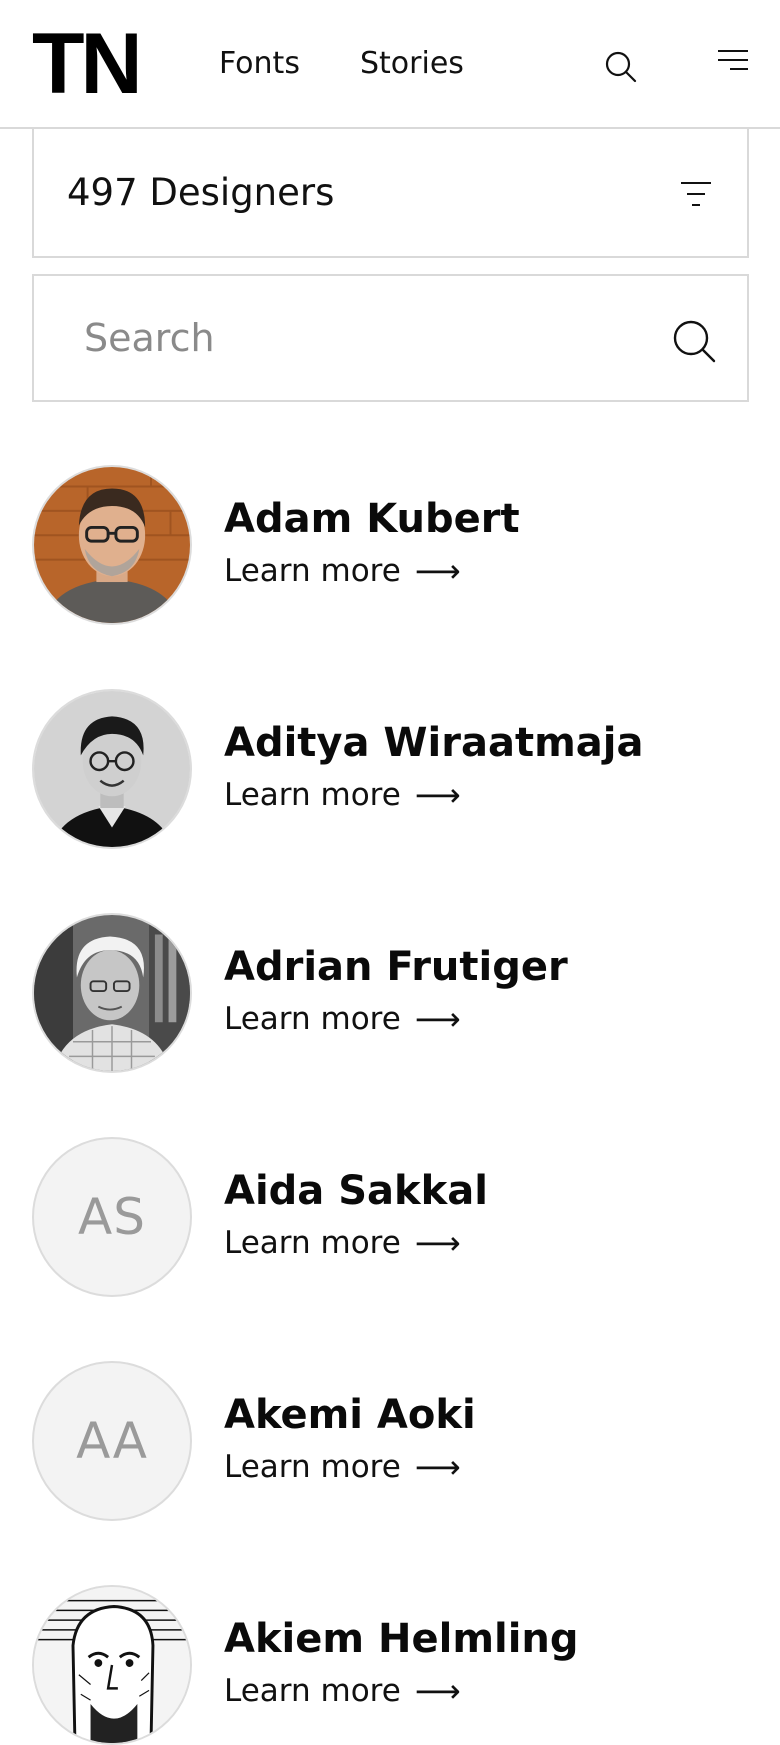  I want to click on designer-name: Adam Kubert, so click(372, 519).